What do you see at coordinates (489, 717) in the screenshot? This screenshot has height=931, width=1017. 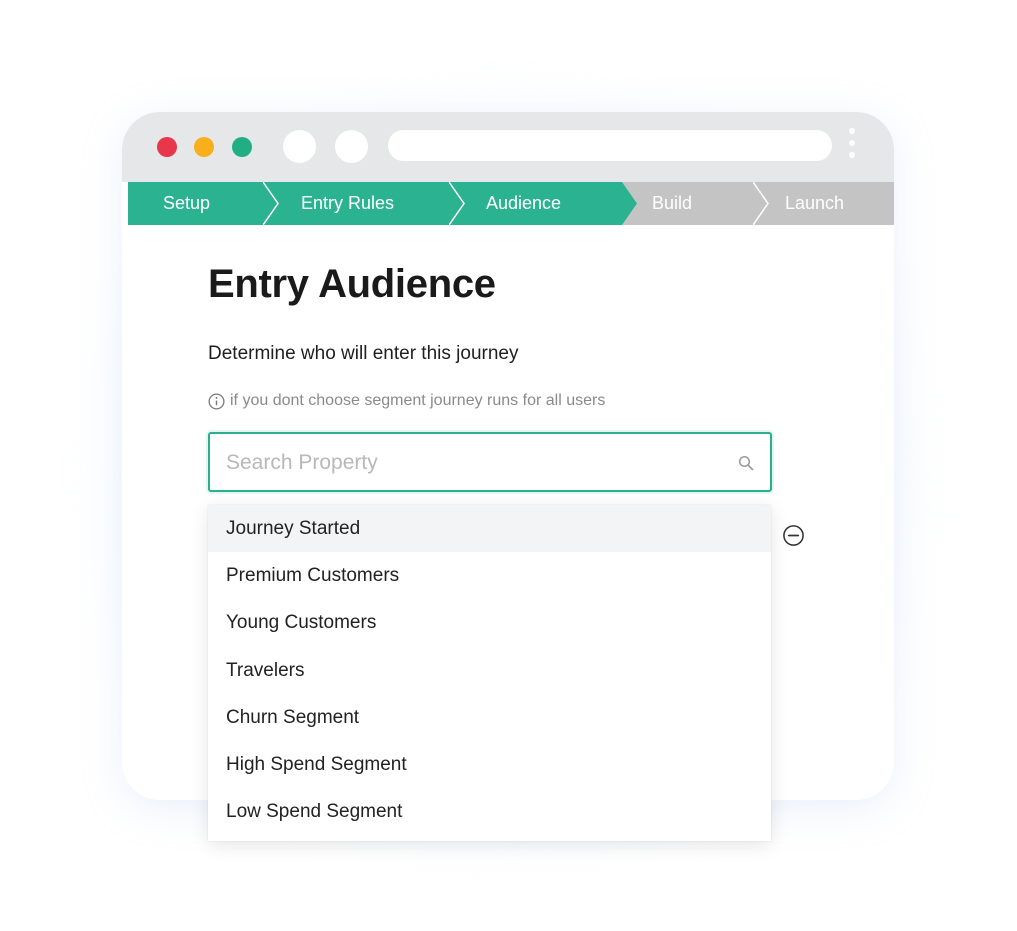 I see `dropdown-option-churn-segment: Churn Segment` at bounding box center [489, 717].